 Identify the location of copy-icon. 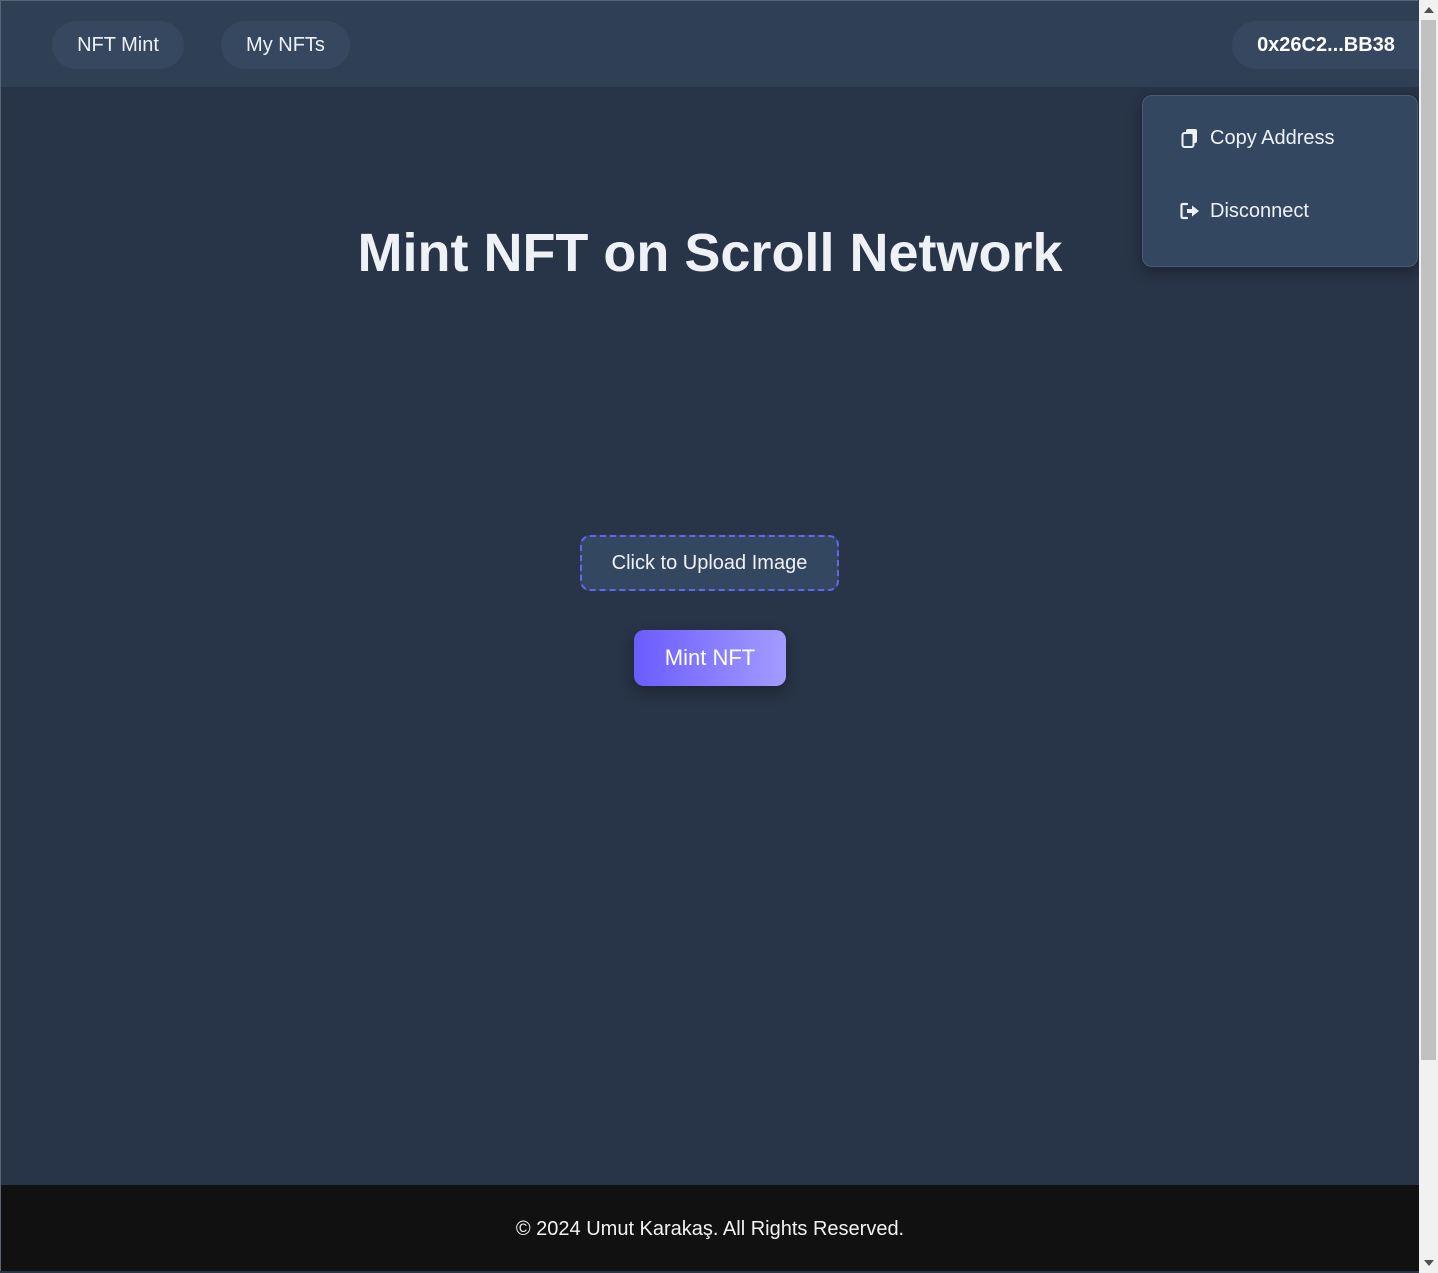
(1189, 138).